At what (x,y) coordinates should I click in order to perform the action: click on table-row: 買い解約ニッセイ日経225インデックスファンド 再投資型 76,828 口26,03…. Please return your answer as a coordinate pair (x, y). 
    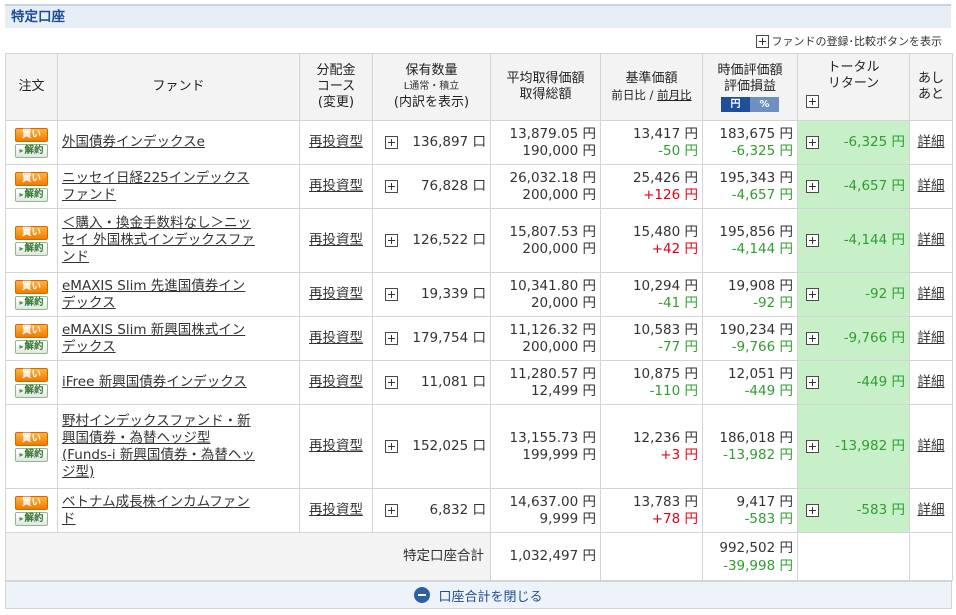
    Looking at the image, I should click on (479, 186).